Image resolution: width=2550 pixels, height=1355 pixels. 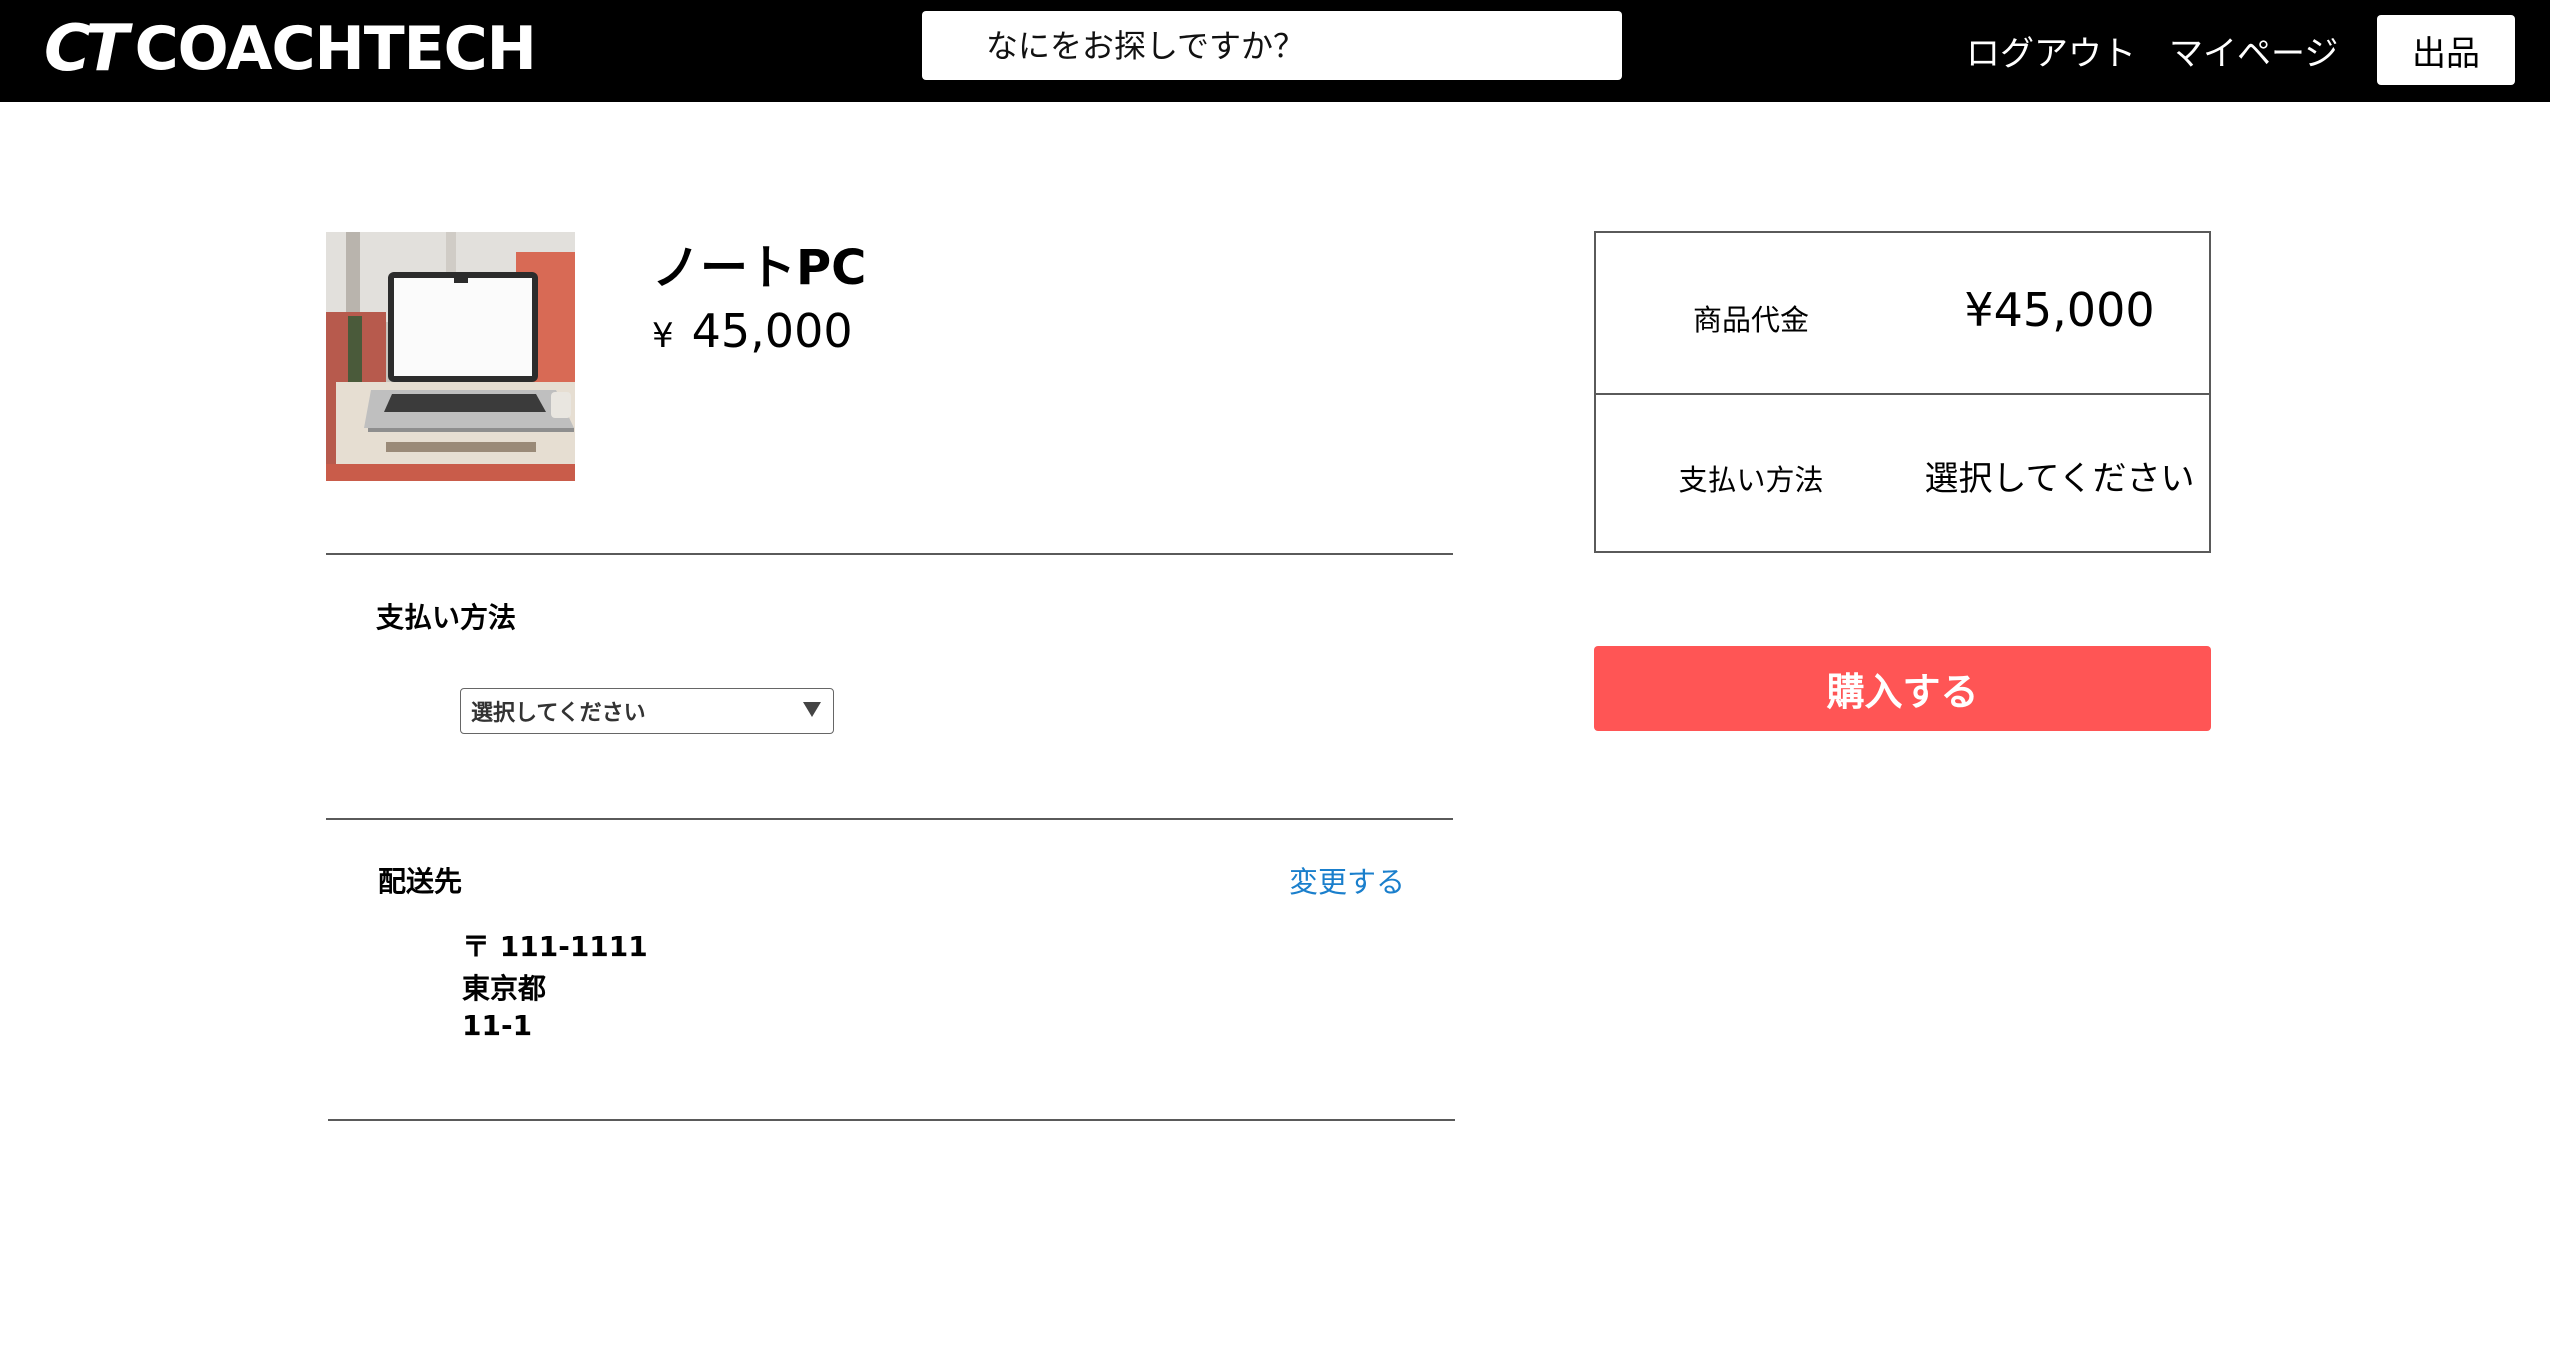 I want to click on mypage-link: マイページ, so click(x=2253, y=50).